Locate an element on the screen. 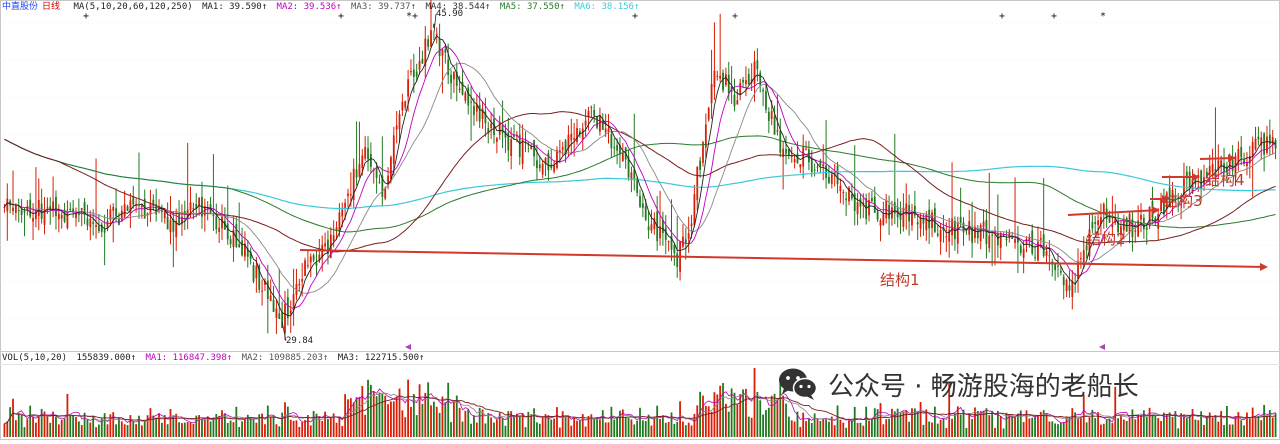  scroll-marker-left is located at coordinates (408, 347).